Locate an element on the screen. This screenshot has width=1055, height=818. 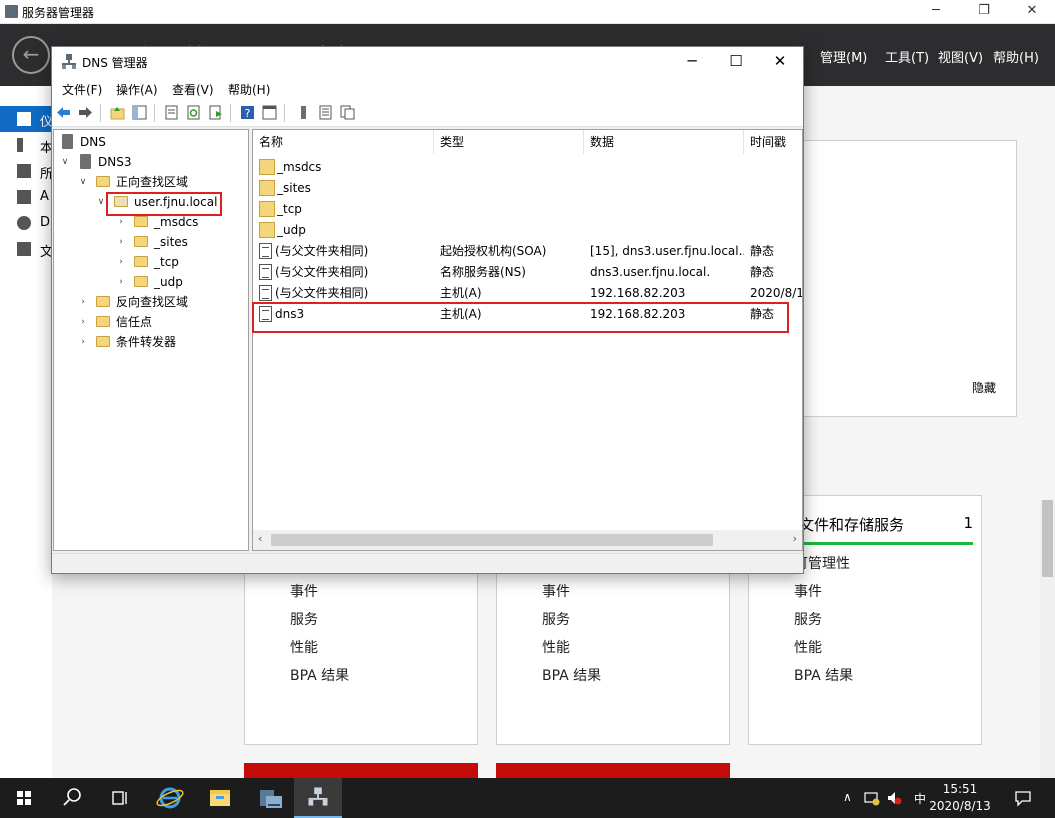
sidebar-item-ad: A is located at coordinates (26, 197).